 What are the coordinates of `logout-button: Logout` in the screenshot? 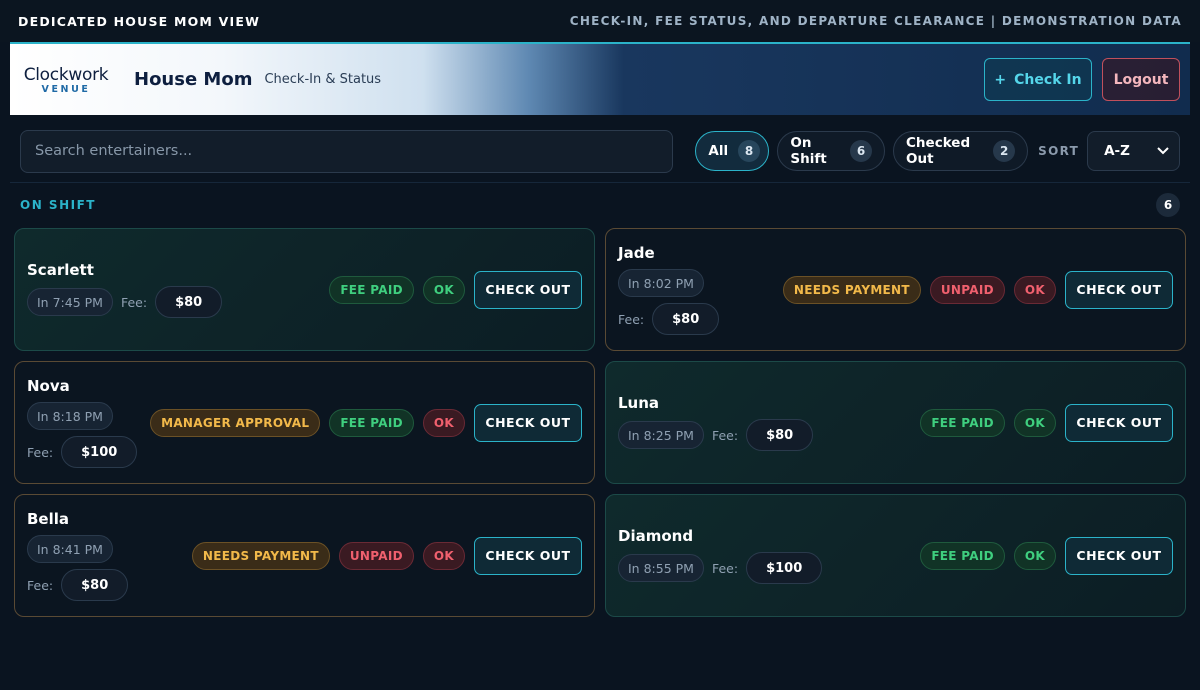 It's located at (1141, 79).